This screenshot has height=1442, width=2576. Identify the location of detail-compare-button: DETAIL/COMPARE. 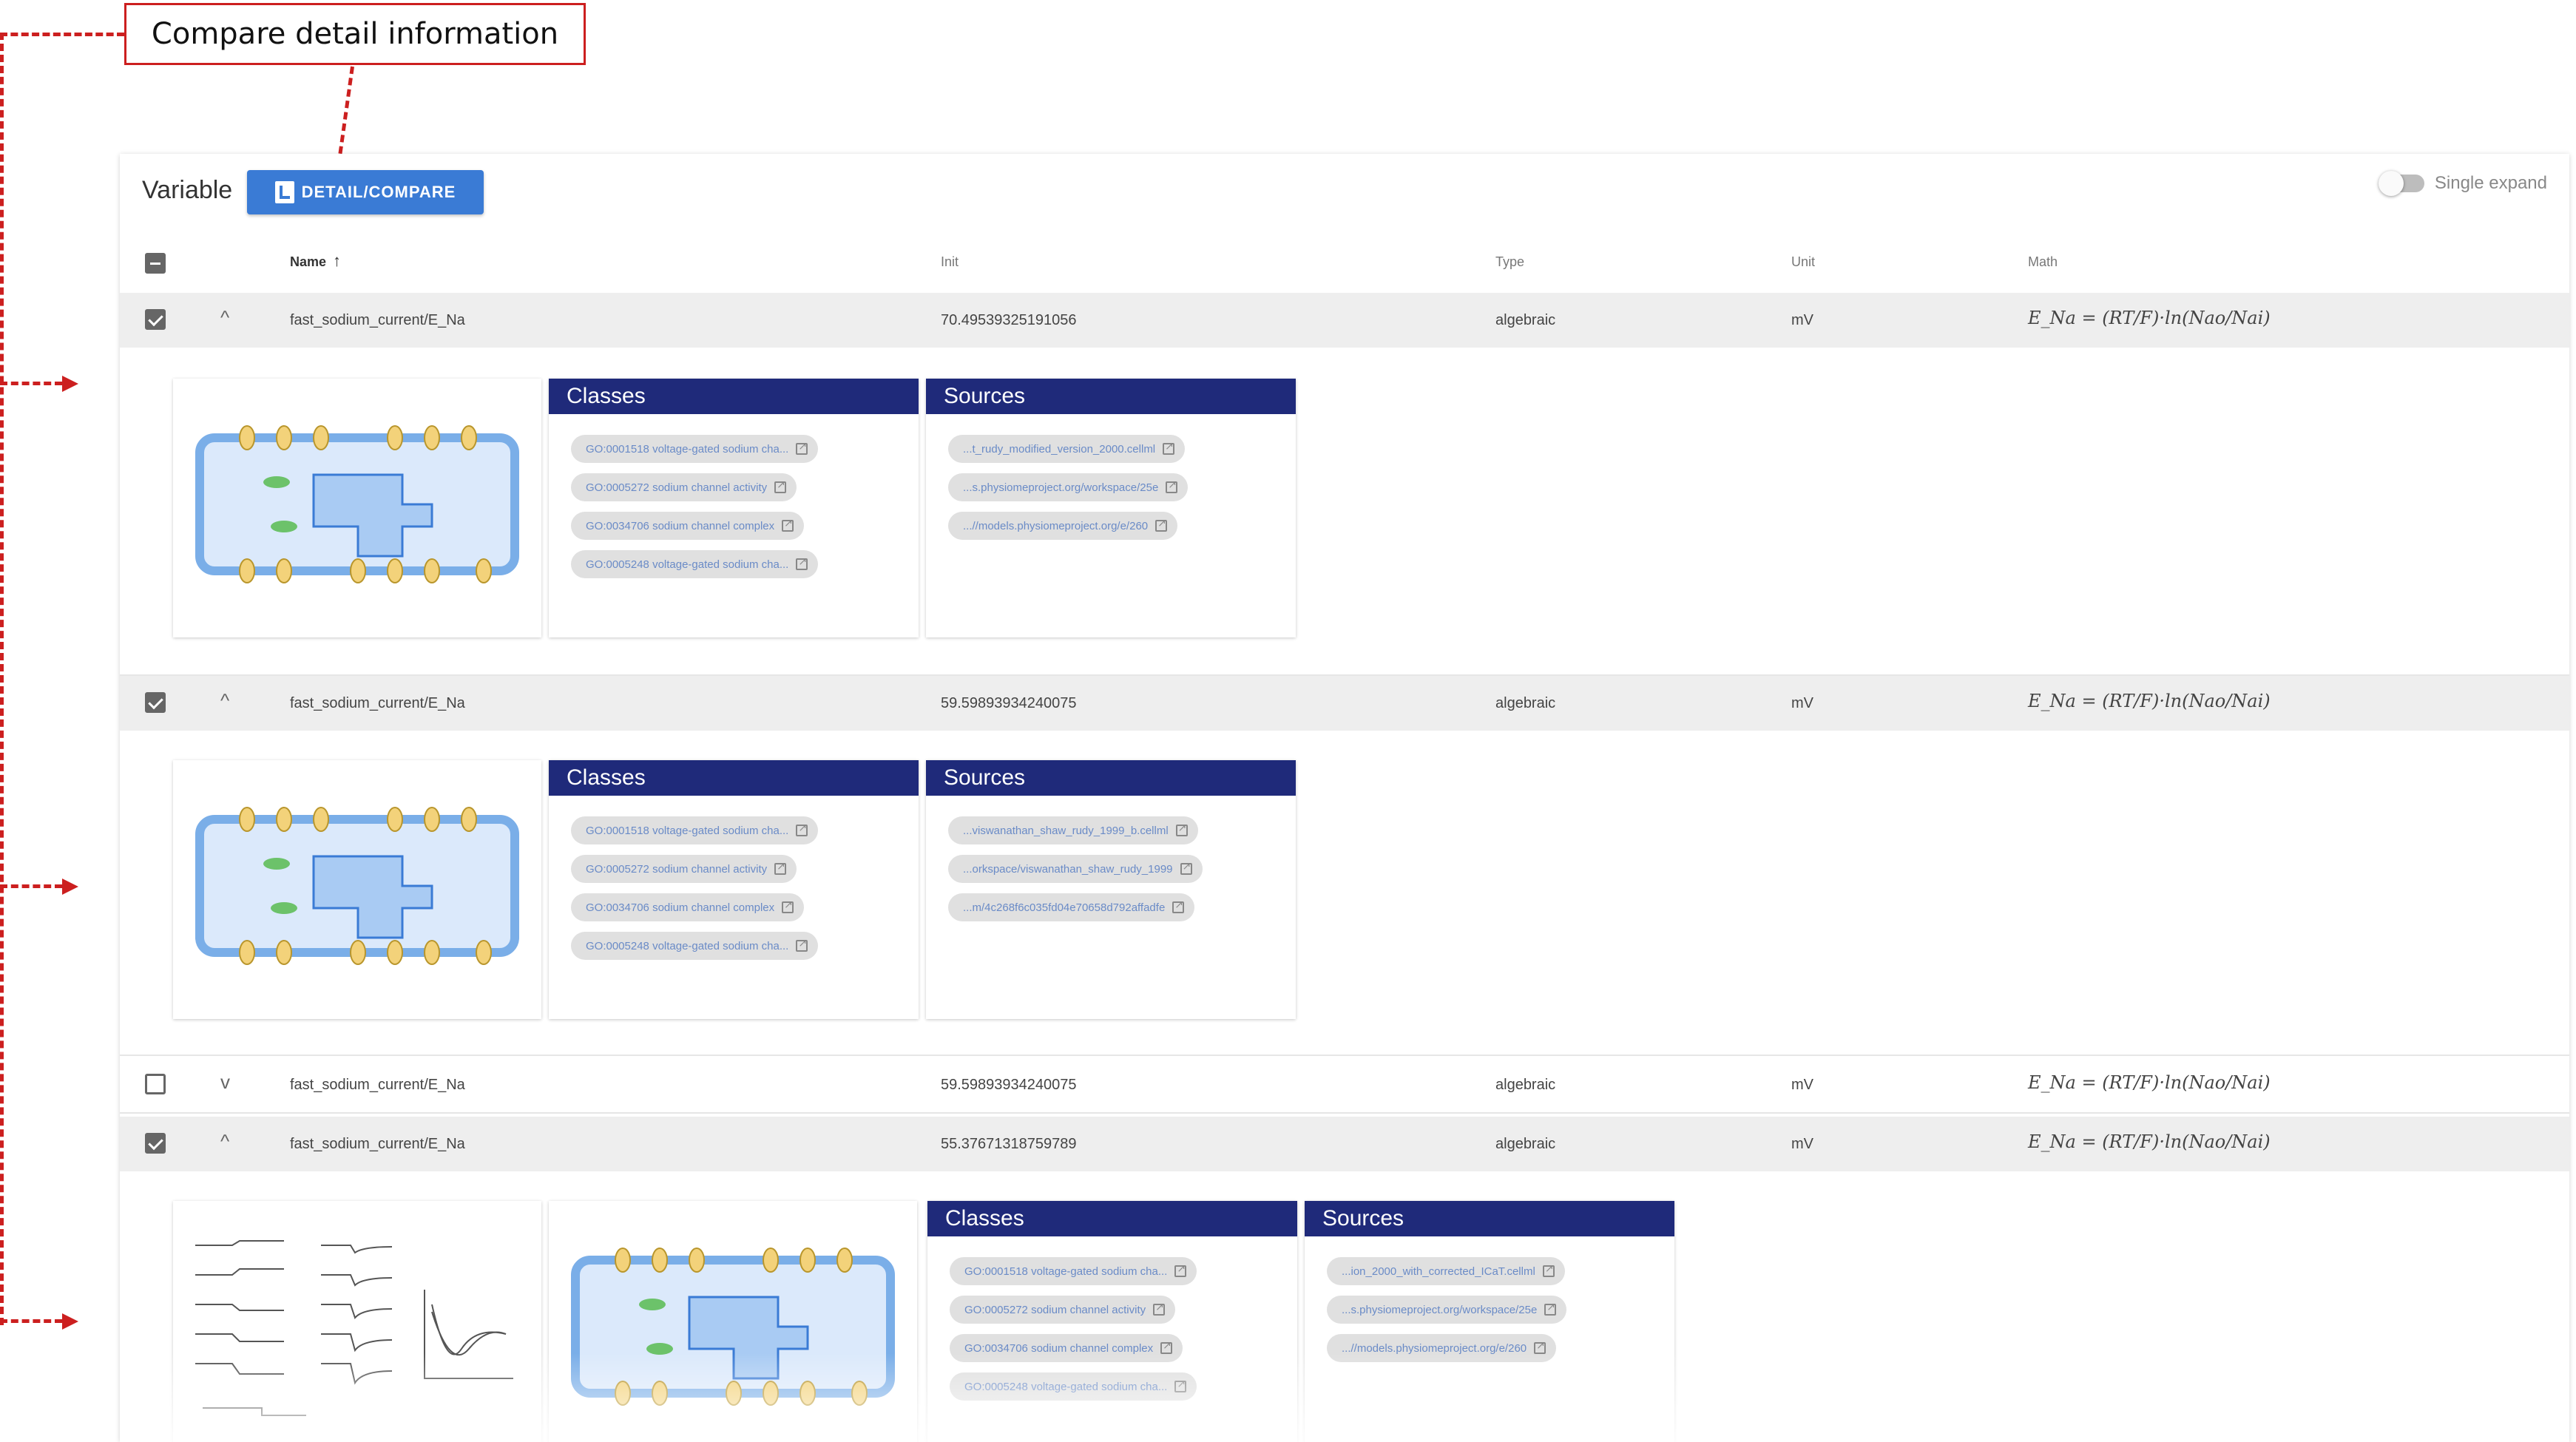
(365, 192).